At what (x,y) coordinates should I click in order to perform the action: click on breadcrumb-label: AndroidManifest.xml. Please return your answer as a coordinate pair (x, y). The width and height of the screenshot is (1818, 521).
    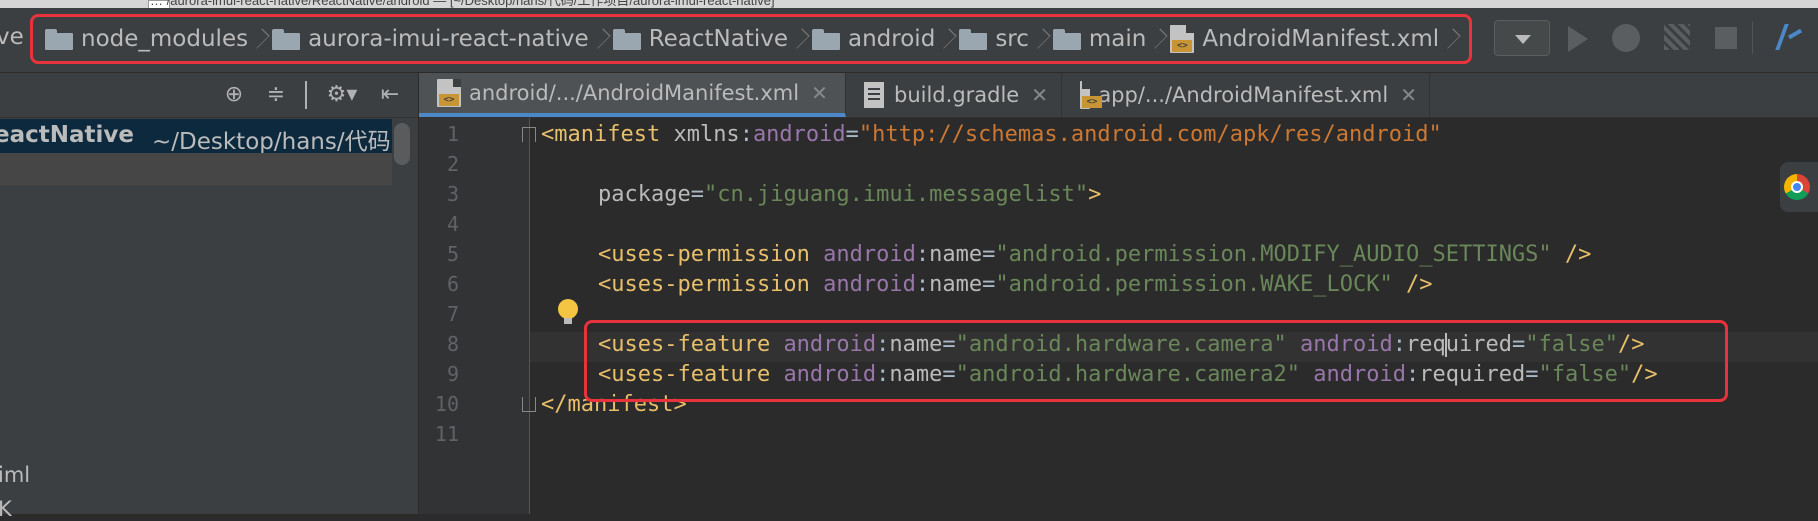
    Looking at the image, I should click on (1321, 39).